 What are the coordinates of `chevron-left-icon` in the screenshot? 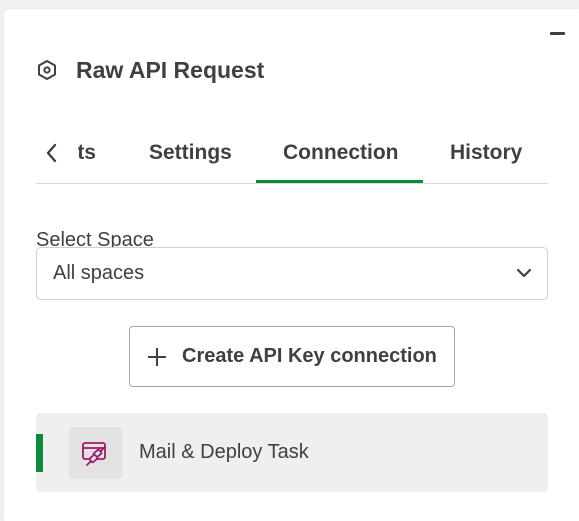 It's located at (52, 153).